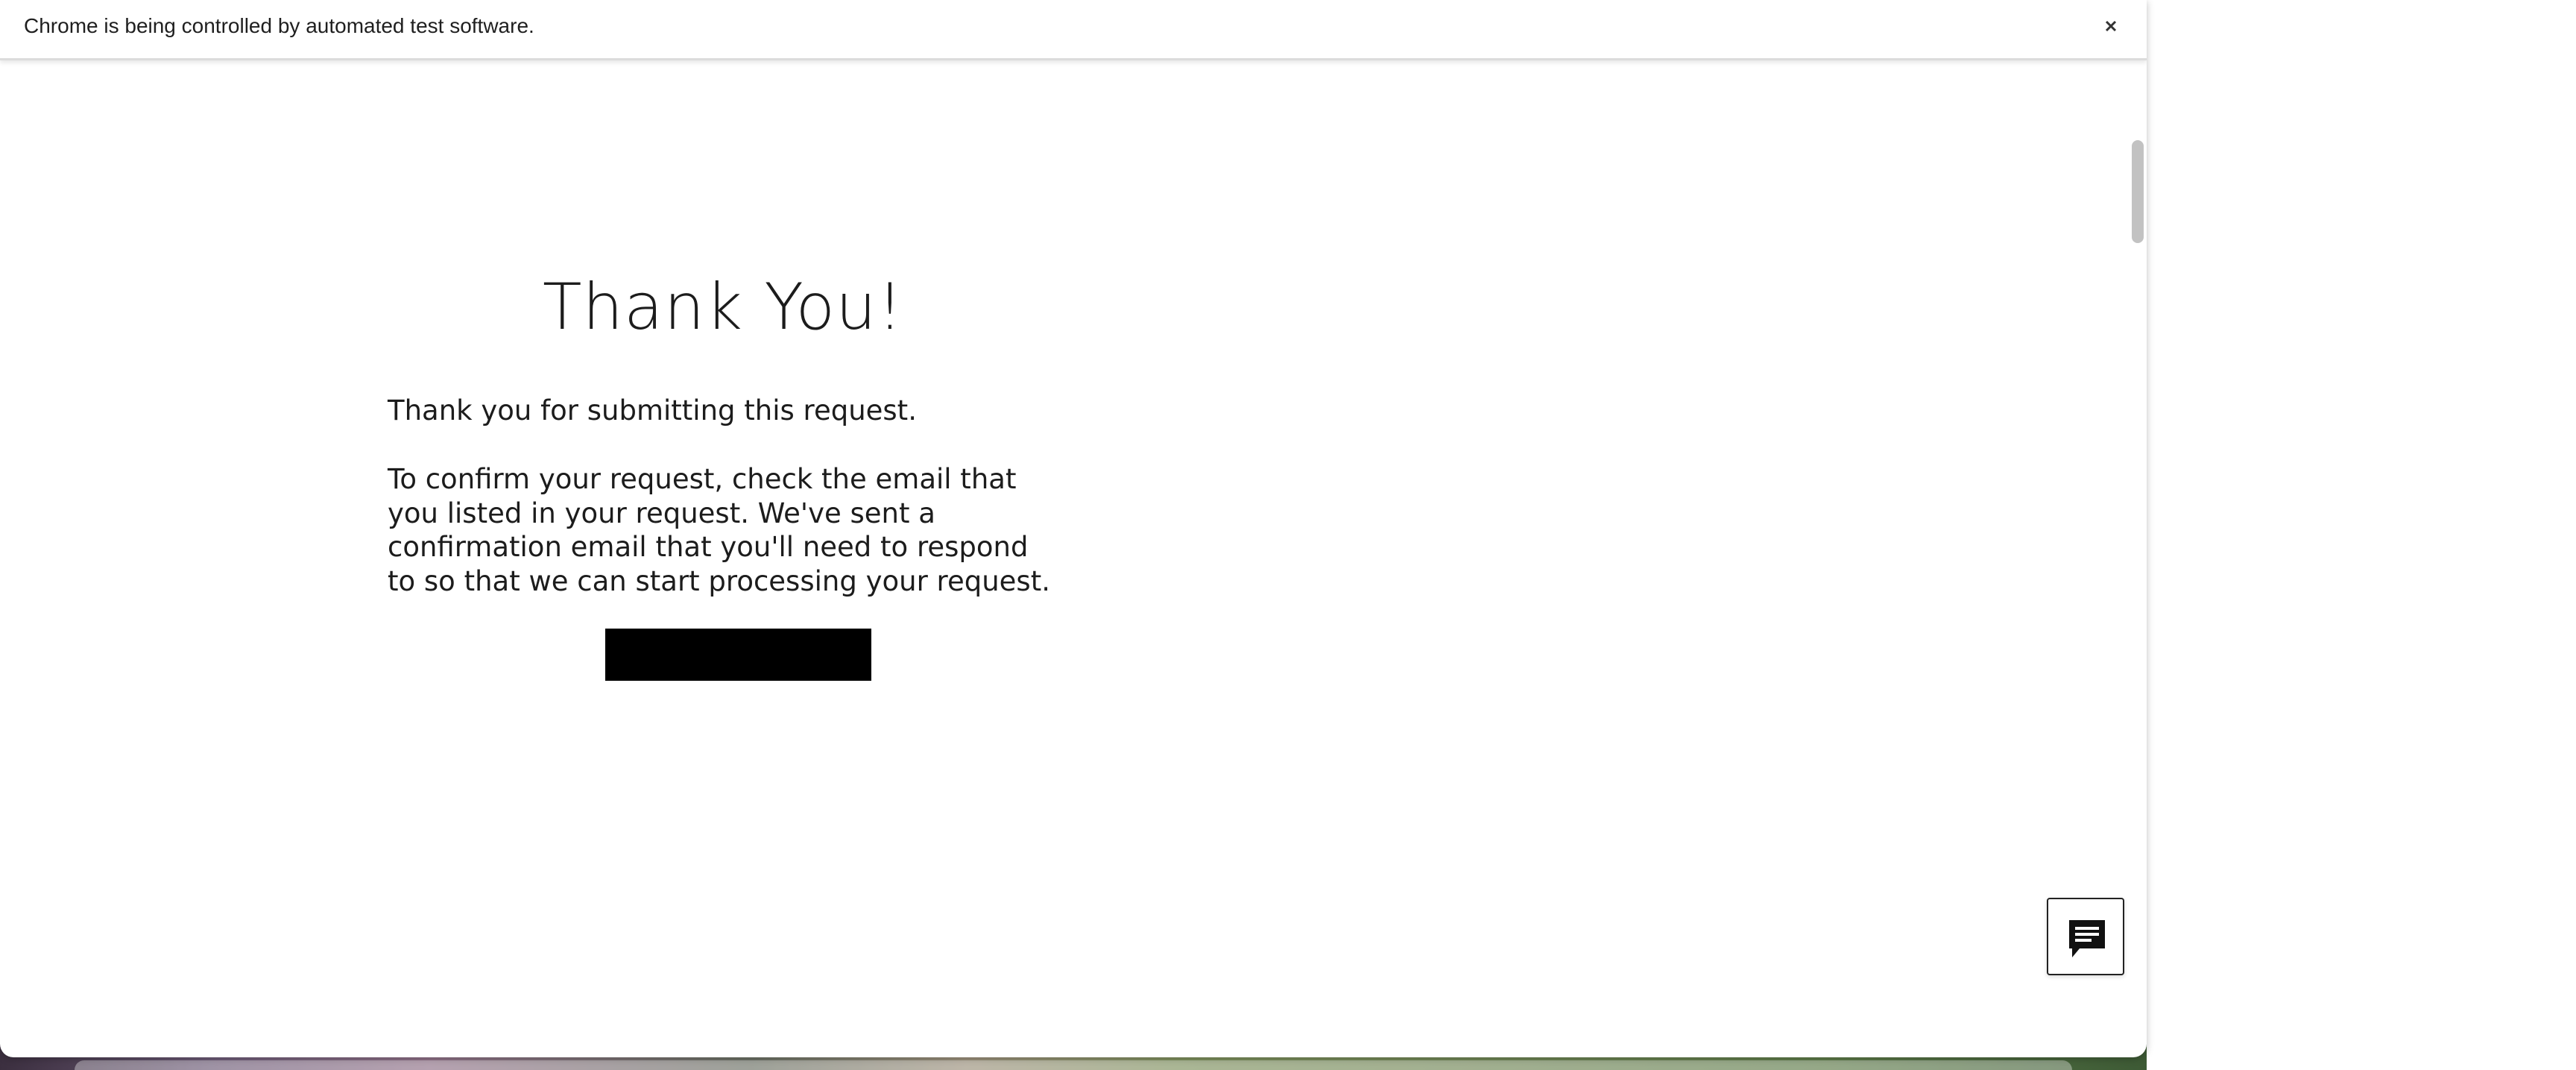  Describe the element at coordinates (2111, 26) in the screenshot. I see `close-icon` at that location.